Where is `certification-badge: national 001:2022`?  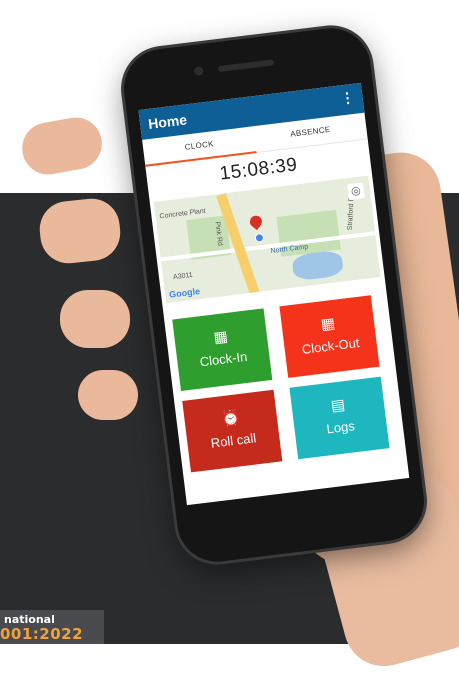
certification-badge: national 001:2022 is located at coordinates (52, 627).